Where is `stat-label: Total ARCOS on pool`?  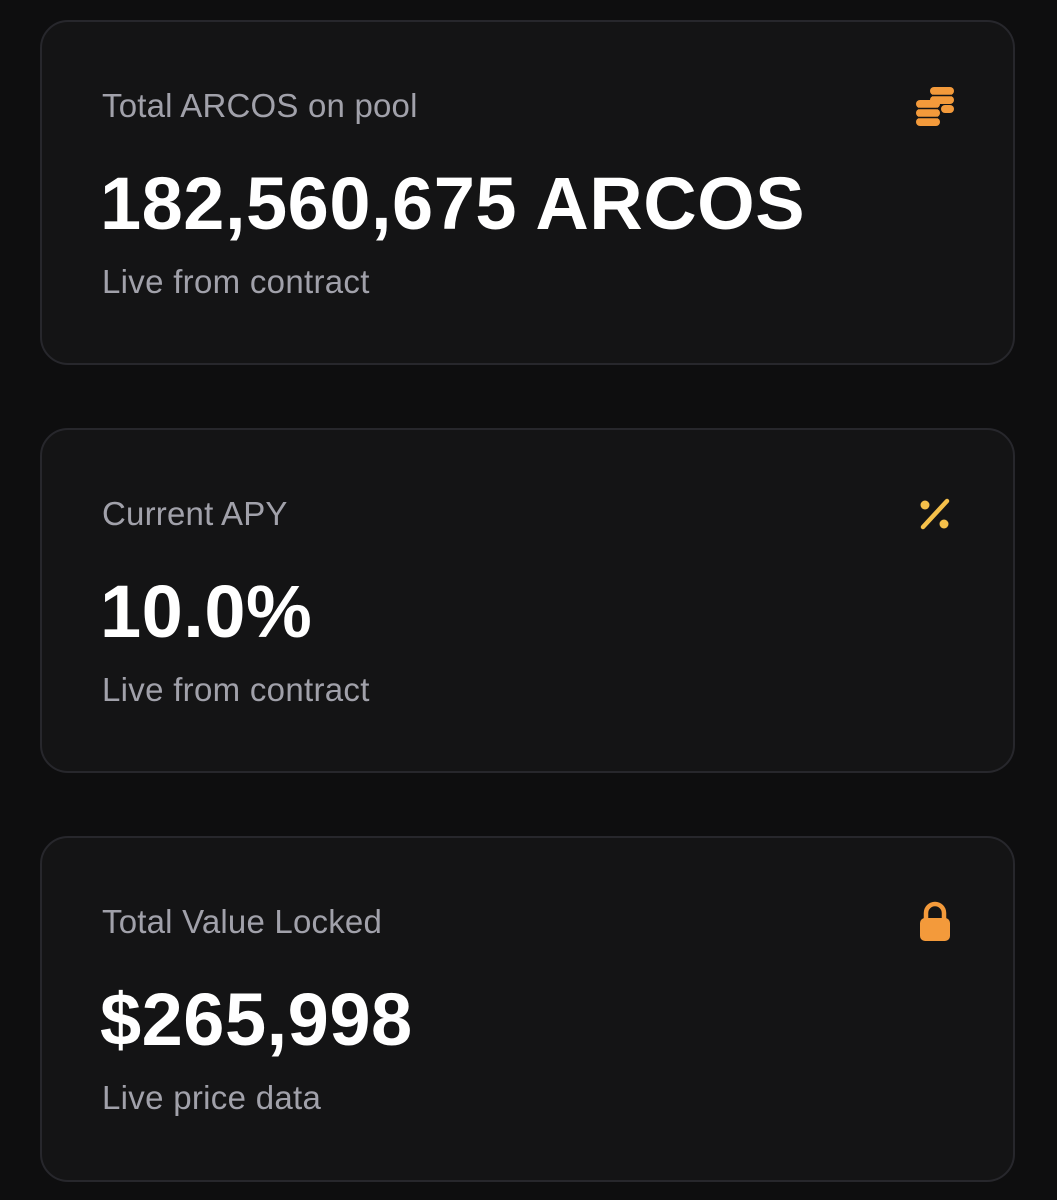 stat-label: Total ARCOS on pool is located at coordinates (260, 105).